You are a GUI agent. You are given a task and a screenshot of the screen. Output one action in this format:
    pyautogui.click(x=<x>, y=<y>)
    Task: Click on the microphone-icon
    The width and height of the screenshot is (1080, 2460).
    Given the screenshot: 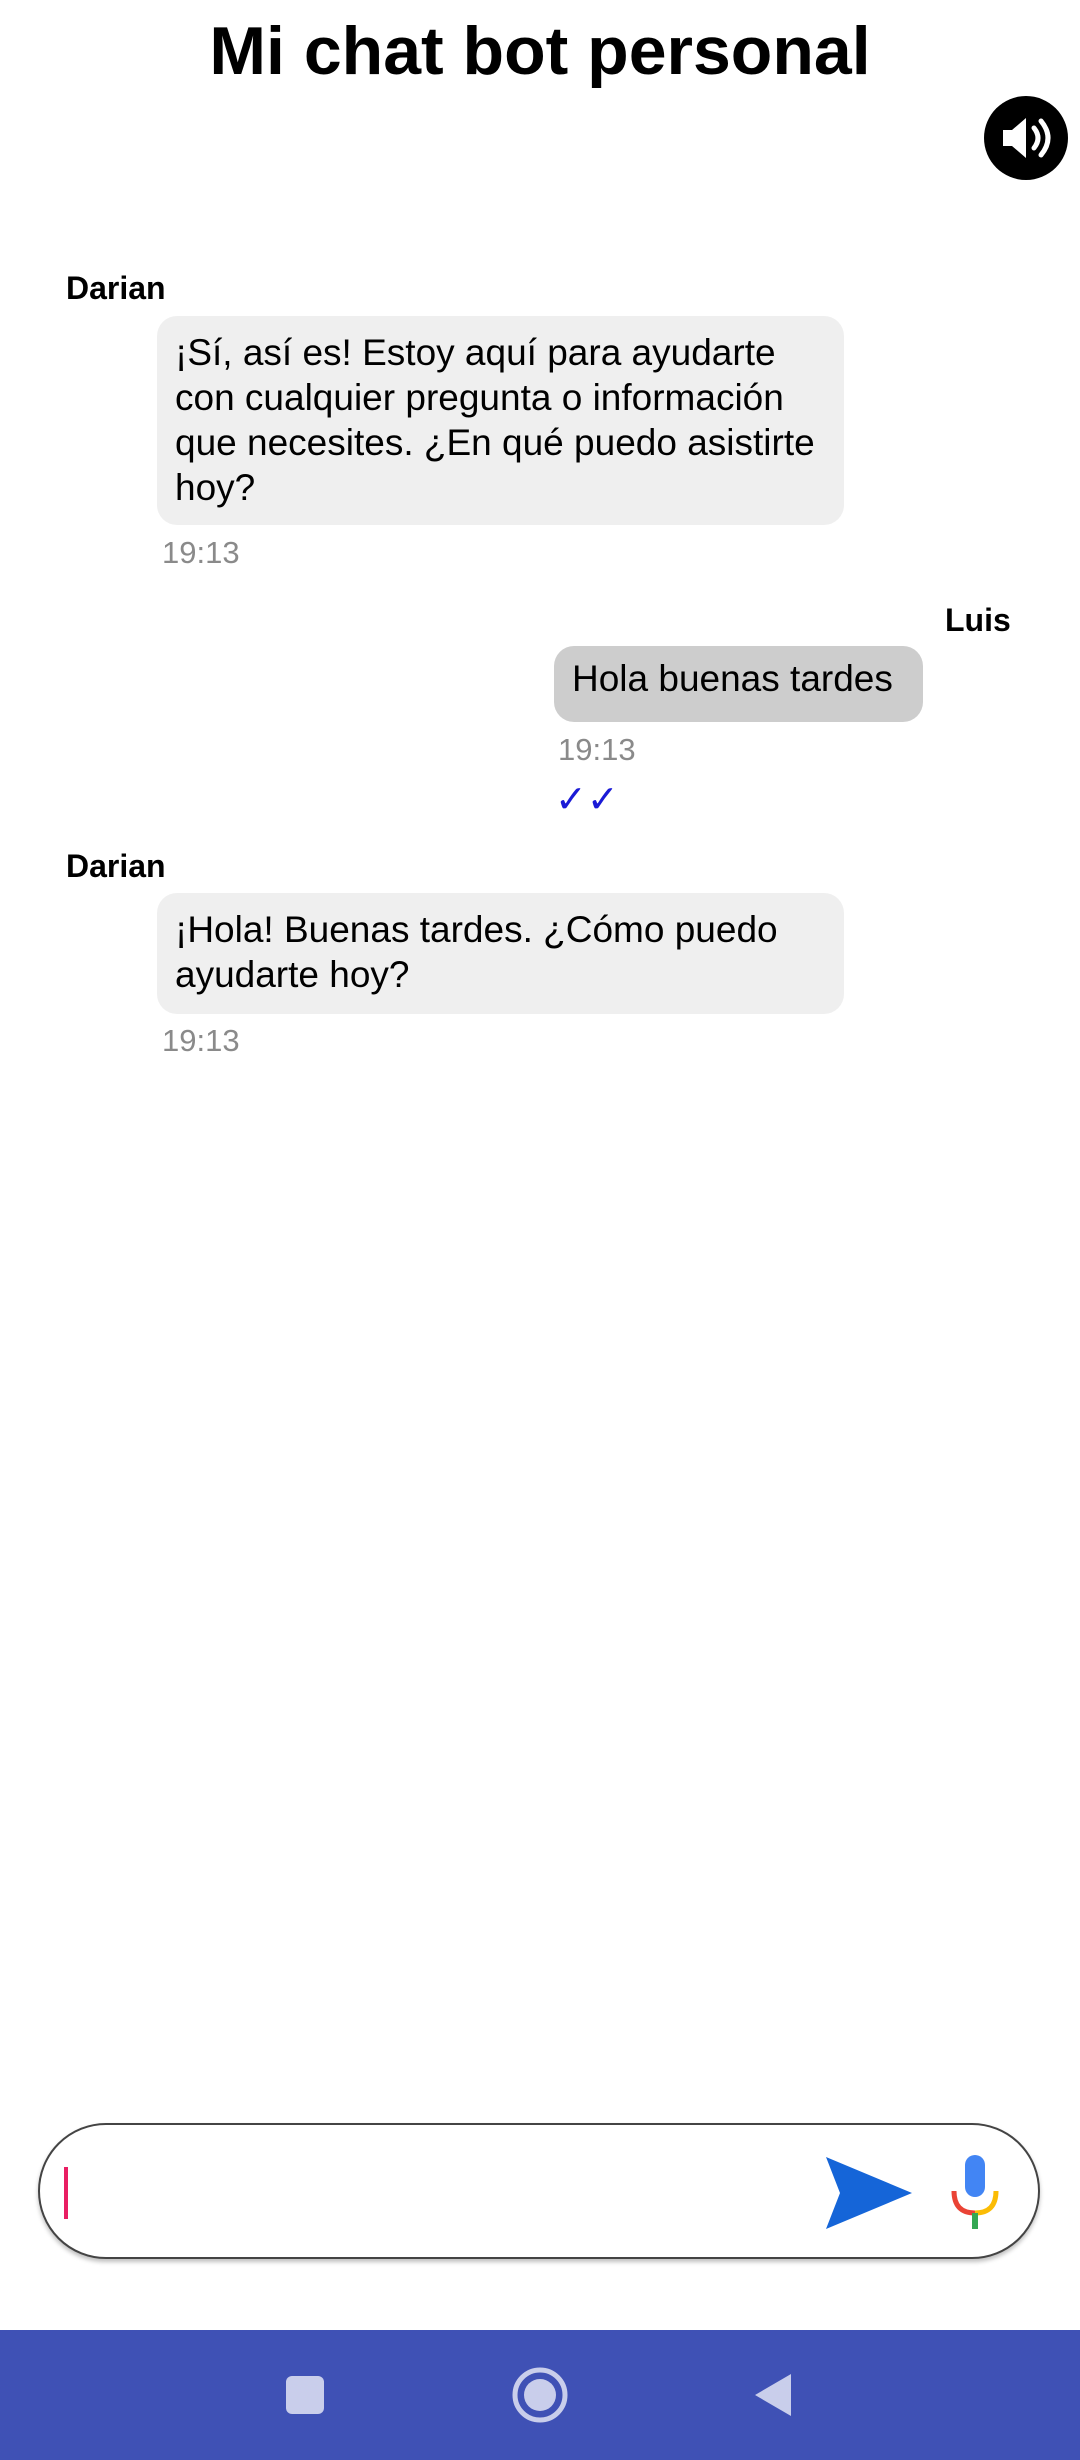 What is the action you would take?
    pyautogui.click(x=975, y=2192)
    